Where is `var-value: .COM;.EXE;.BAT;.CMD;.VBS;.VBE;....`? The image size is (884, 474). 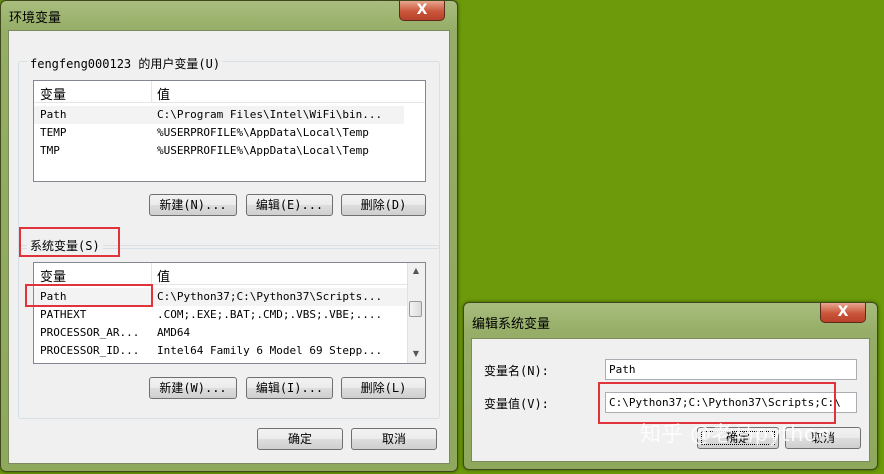 var-value: .COM;.EXE;.BAT;.CMD;.VBS;.VBE;.... is located at coordinates (270, 314).